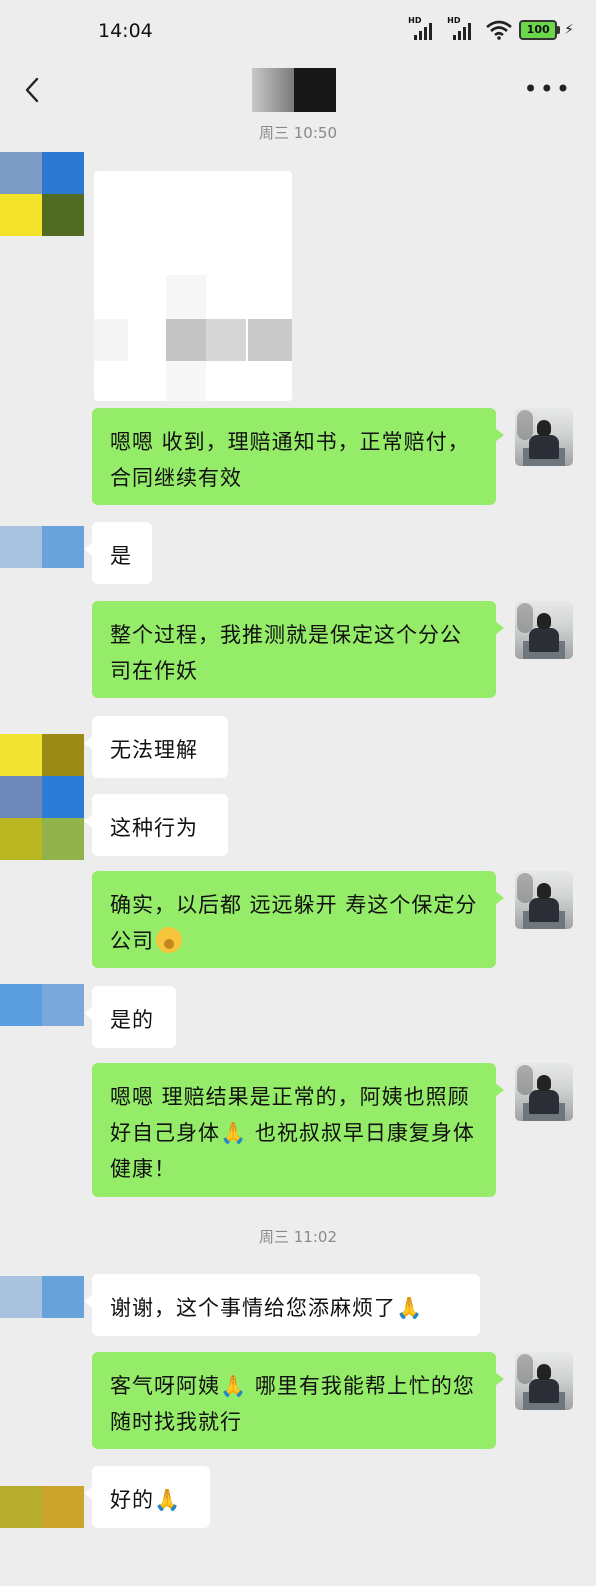  I want to click on status-bar: 14:04 HD HD 100 ⚡, so click(298, 31).